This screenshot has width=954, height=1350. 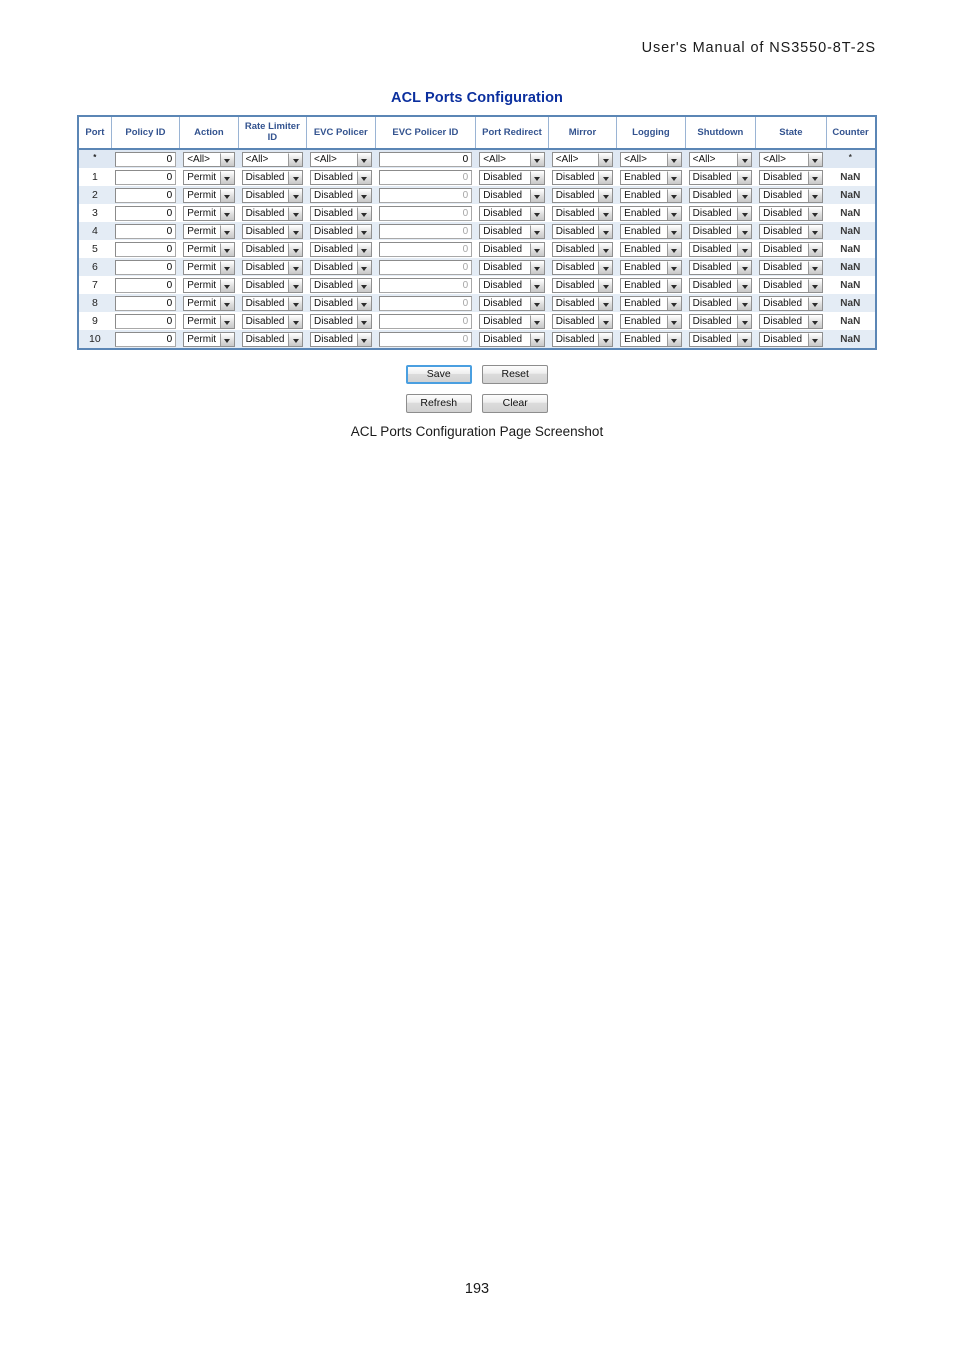 What do you see at coordinates (209, 159) in the screenshot?
I see `action-select: <All>` at bounding box center [209, 159].